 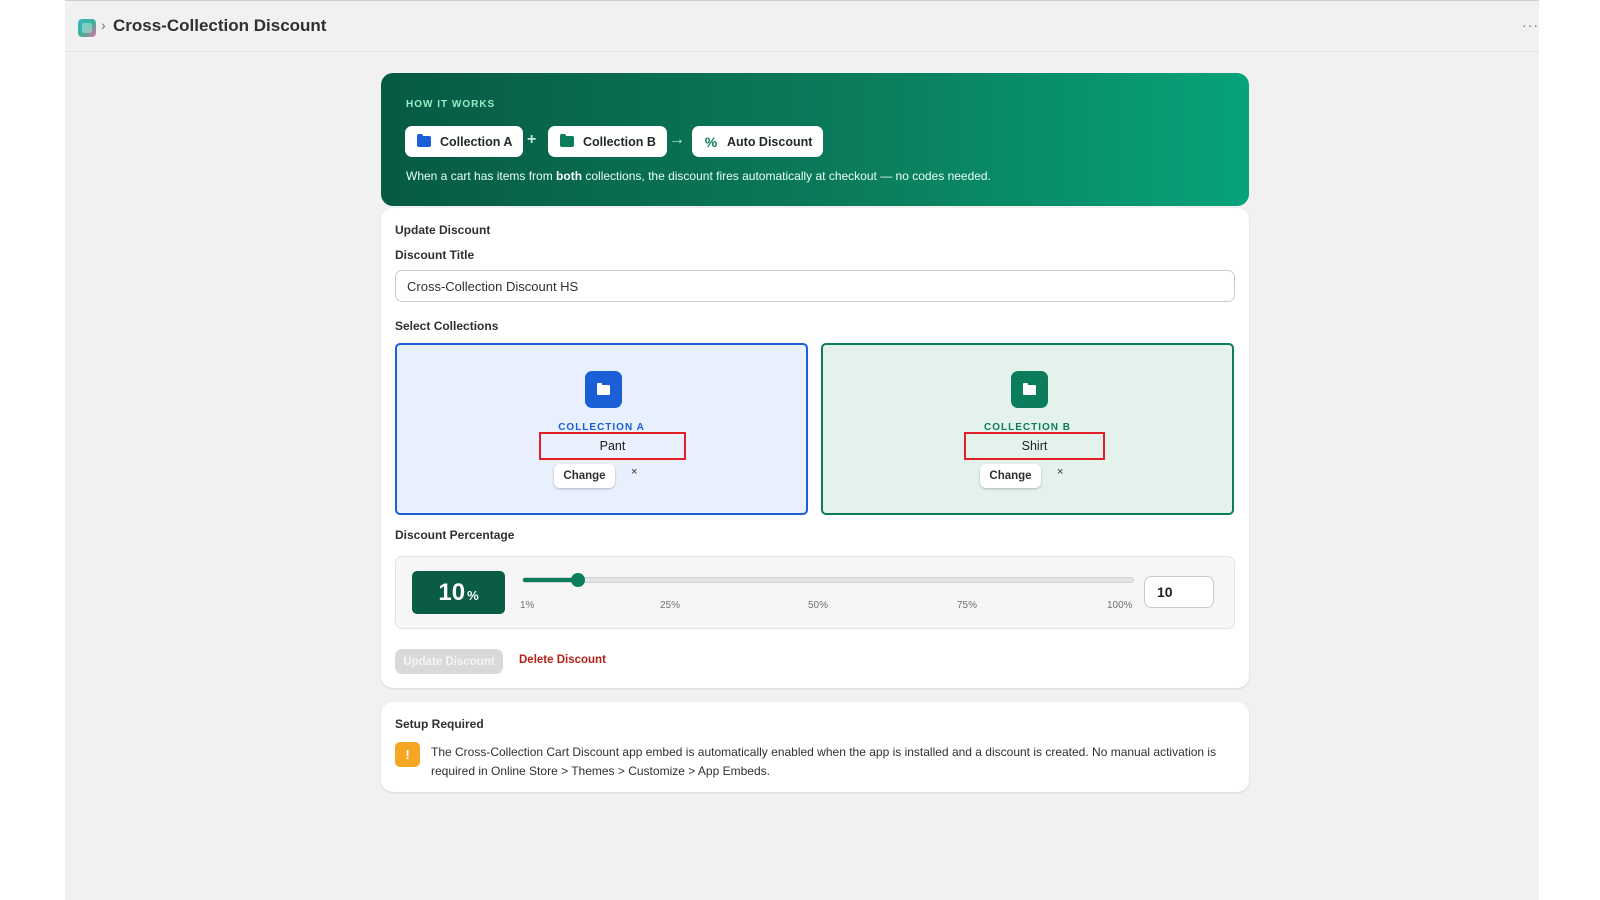 I want to click on collection-a-change-button: Change, so click(x=584, y=476).